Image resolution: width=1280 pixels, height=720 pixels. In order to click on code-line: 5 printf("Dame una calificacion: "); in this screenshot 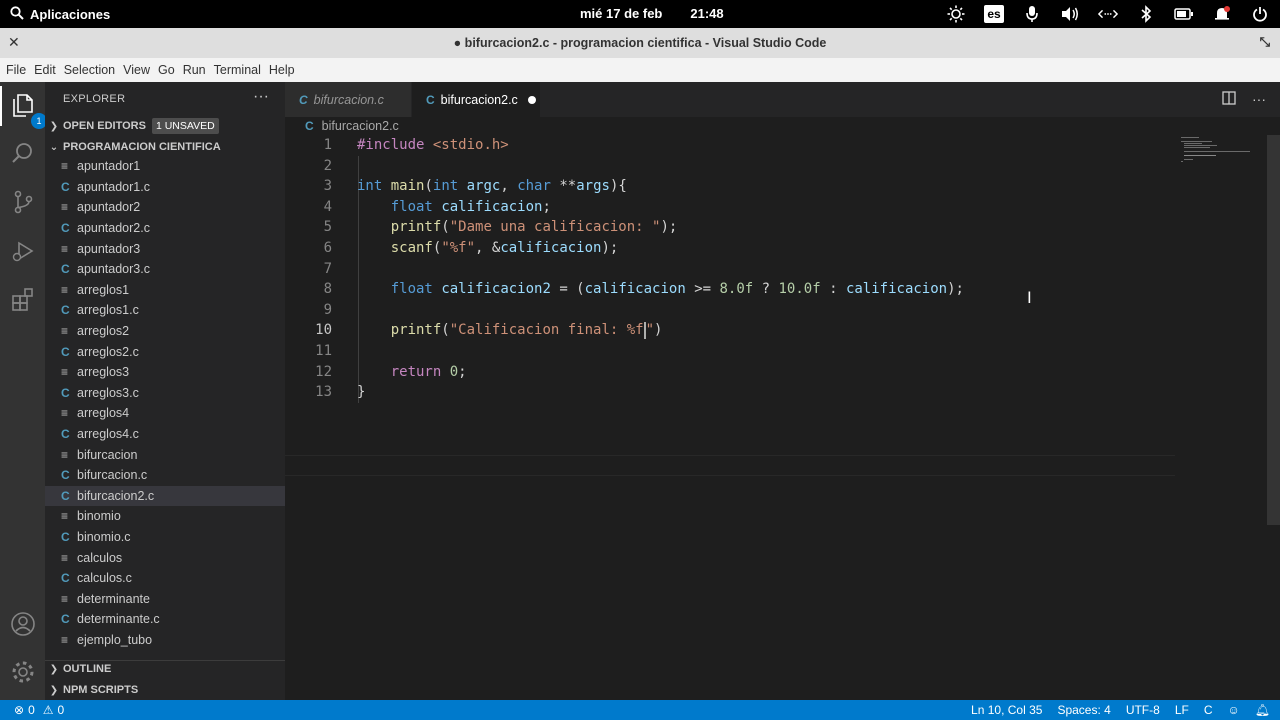, I will do `click(730, 227)`.